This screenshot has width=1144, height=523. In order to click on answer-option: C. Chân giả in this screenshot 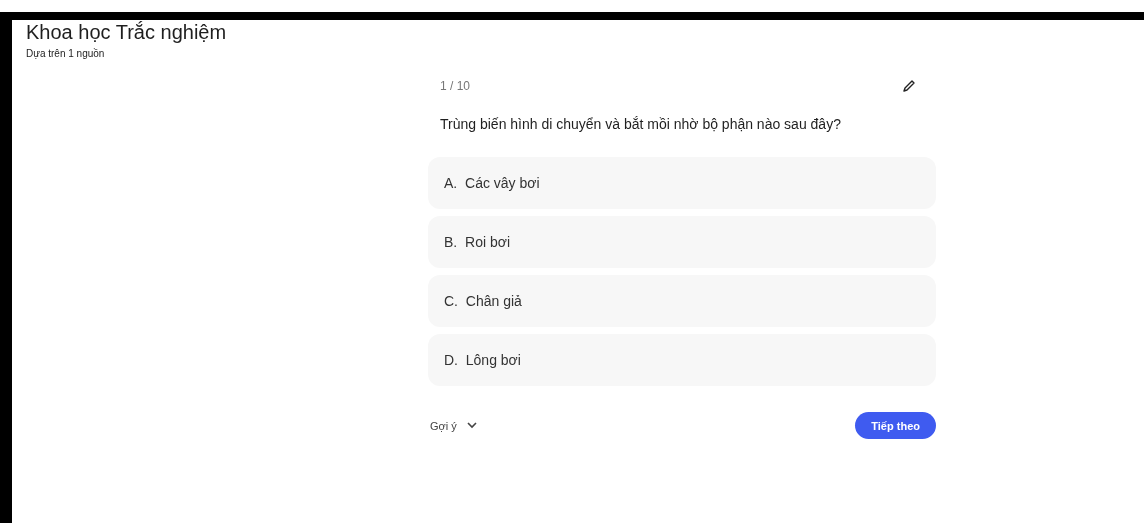, I will do `click(682, 301)`.